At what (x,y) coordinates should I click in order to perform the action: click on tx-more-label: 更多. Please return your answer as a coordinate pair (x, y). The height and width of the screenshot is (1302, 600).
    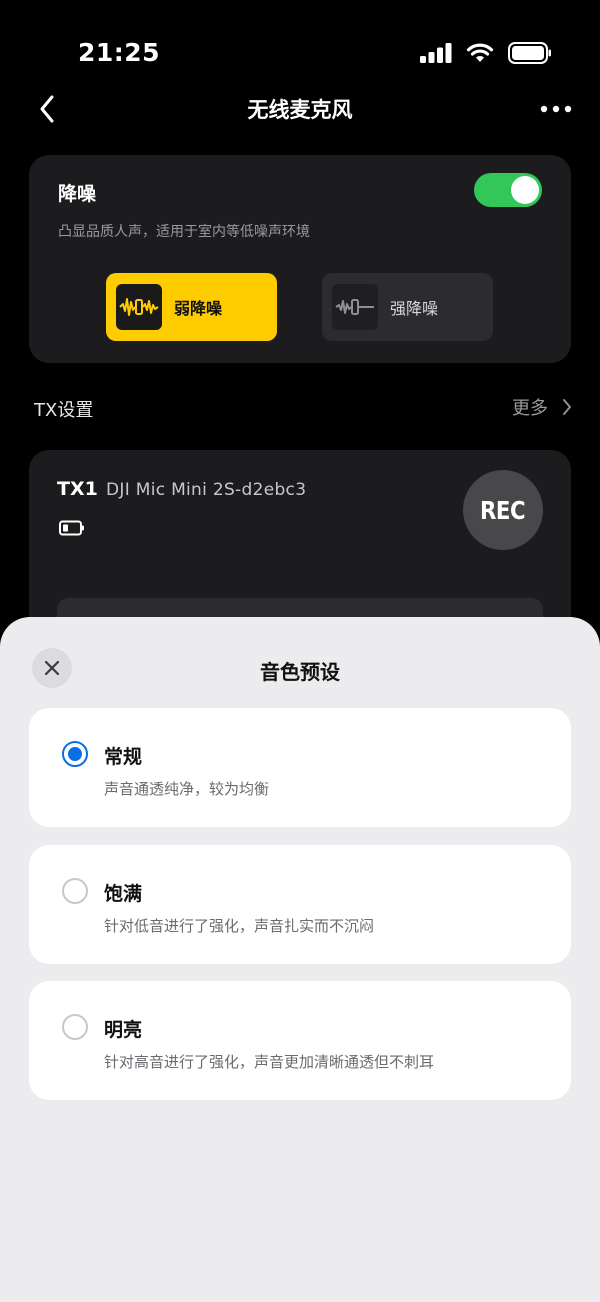
    Looking at the image, I should click on (530, 408).